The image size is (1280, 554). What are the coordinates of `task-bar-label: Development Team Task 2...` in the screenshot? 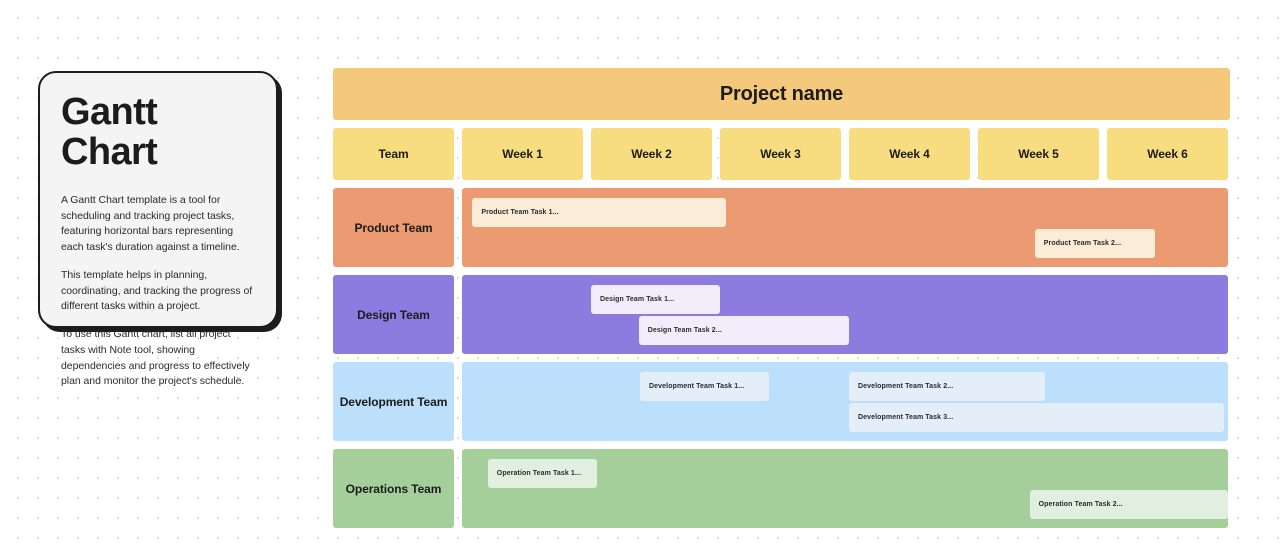 It's located at (906, 386).